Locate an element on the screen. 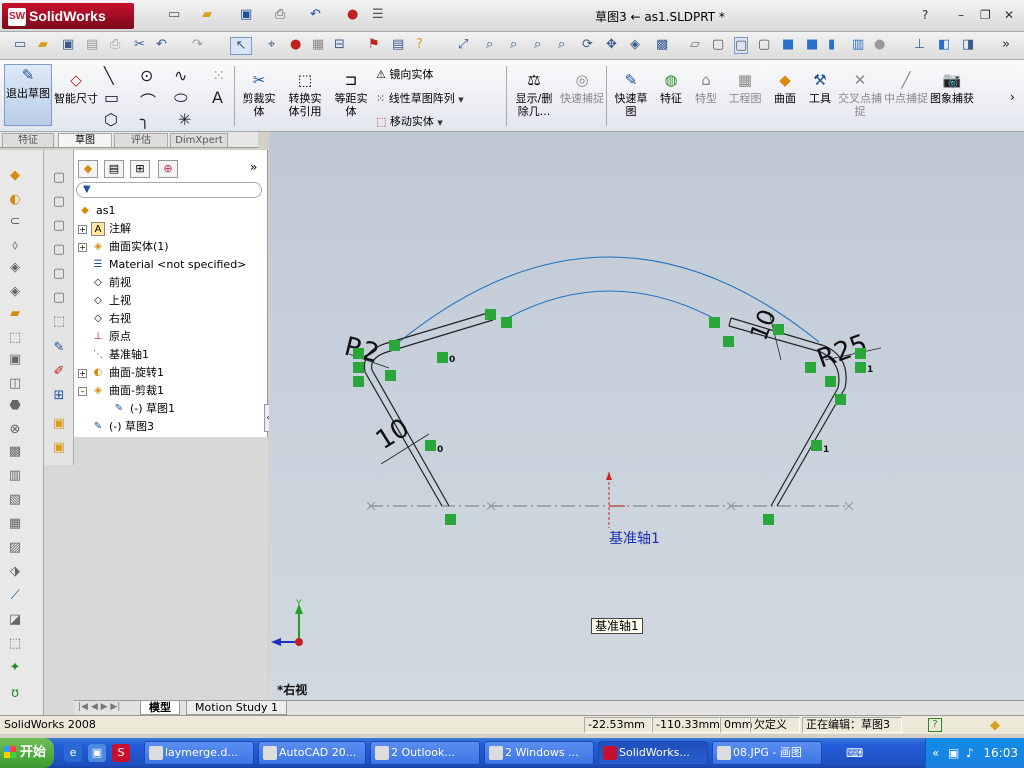  properties-icon: ▤ is located at coordinates (398, 44).